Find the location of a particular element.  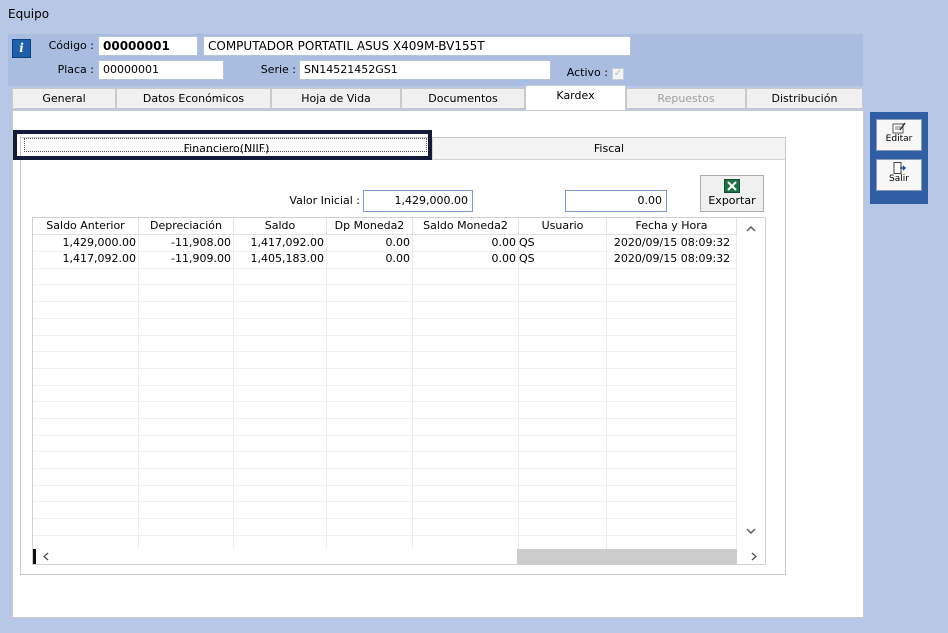

info-icon: i is located at coordinates (21, 48).